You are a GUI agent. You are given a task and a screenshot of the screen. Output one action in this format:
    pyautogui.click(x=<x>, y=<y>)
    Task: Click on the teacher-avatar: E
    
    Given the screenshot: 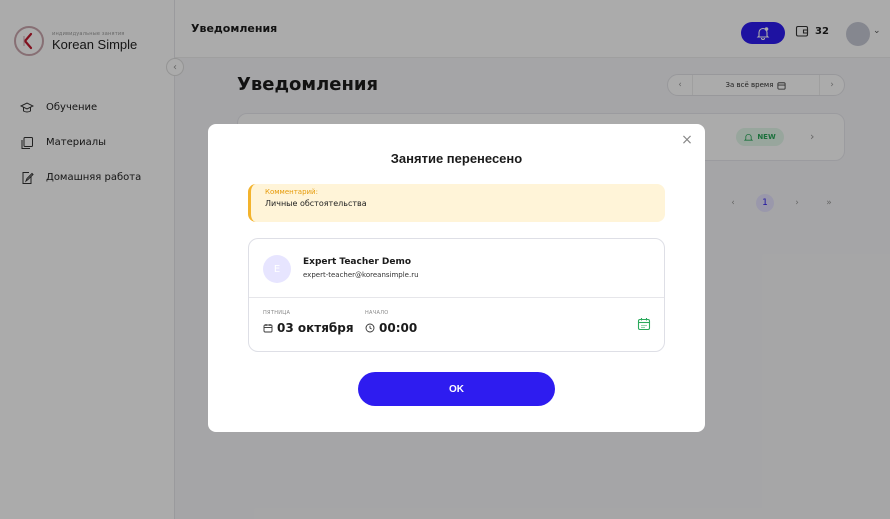 What is the action you would take?
    pyautogui.click(x=277, y=269)
    